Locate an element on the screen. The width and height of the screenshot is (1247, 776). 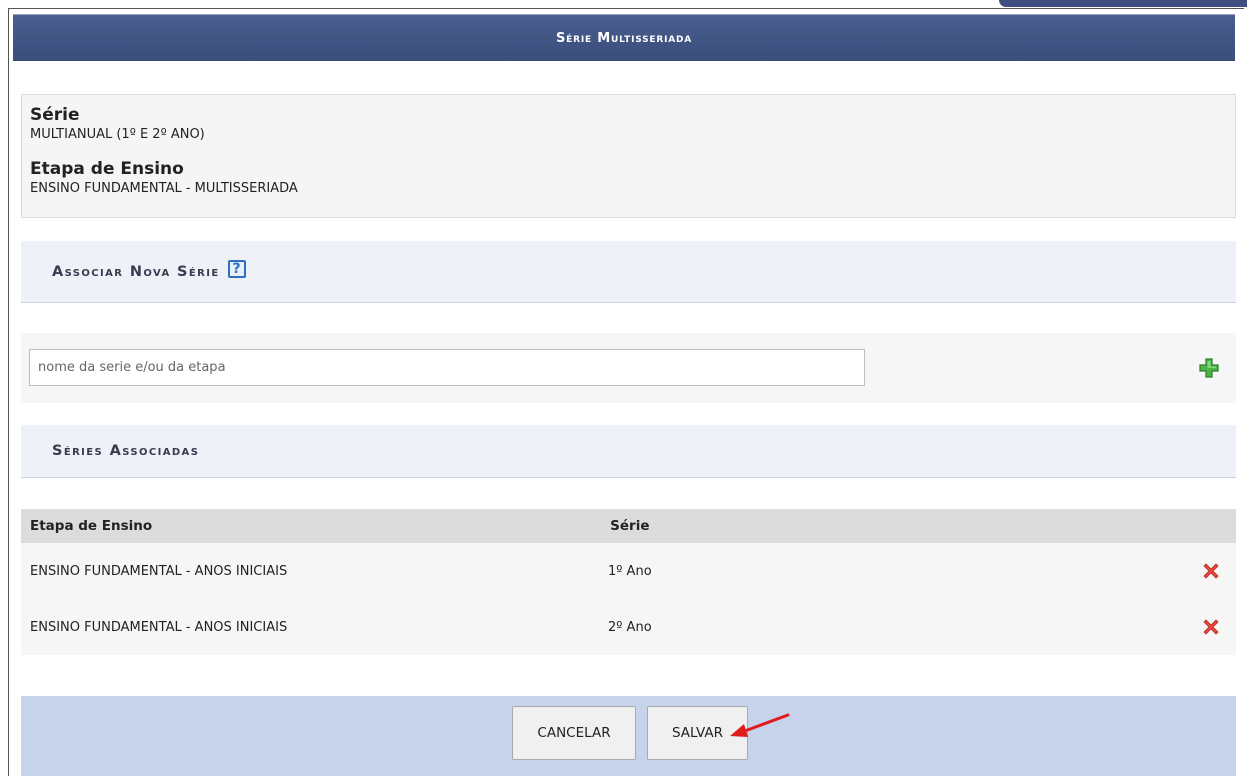
series-associadas-header: Séries Associadas is located at coordinates (628, 451).